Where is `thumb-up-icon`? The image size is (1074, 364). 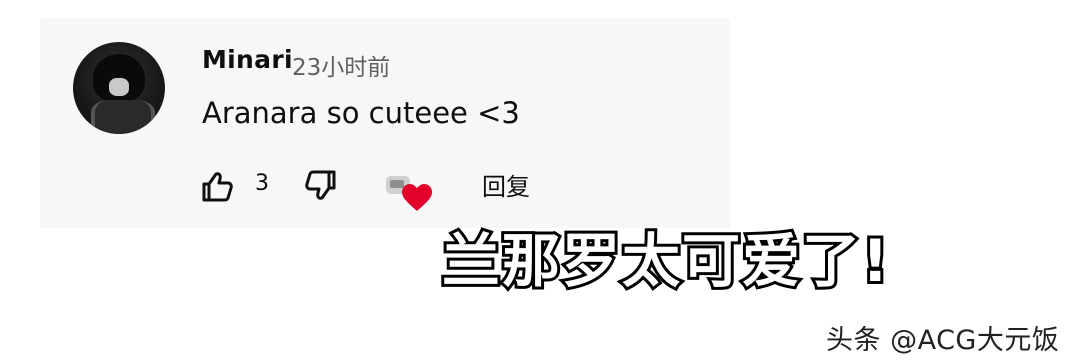
thumb-up-icon is located at coordinates (217, 187).